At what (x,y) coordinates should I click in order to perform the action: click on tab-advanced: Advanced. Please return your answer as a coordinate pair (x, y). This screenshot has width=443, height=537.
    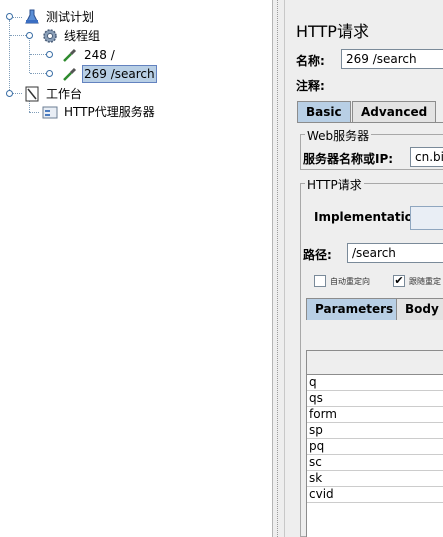
    Looking at the image, I should click on (394, 112).